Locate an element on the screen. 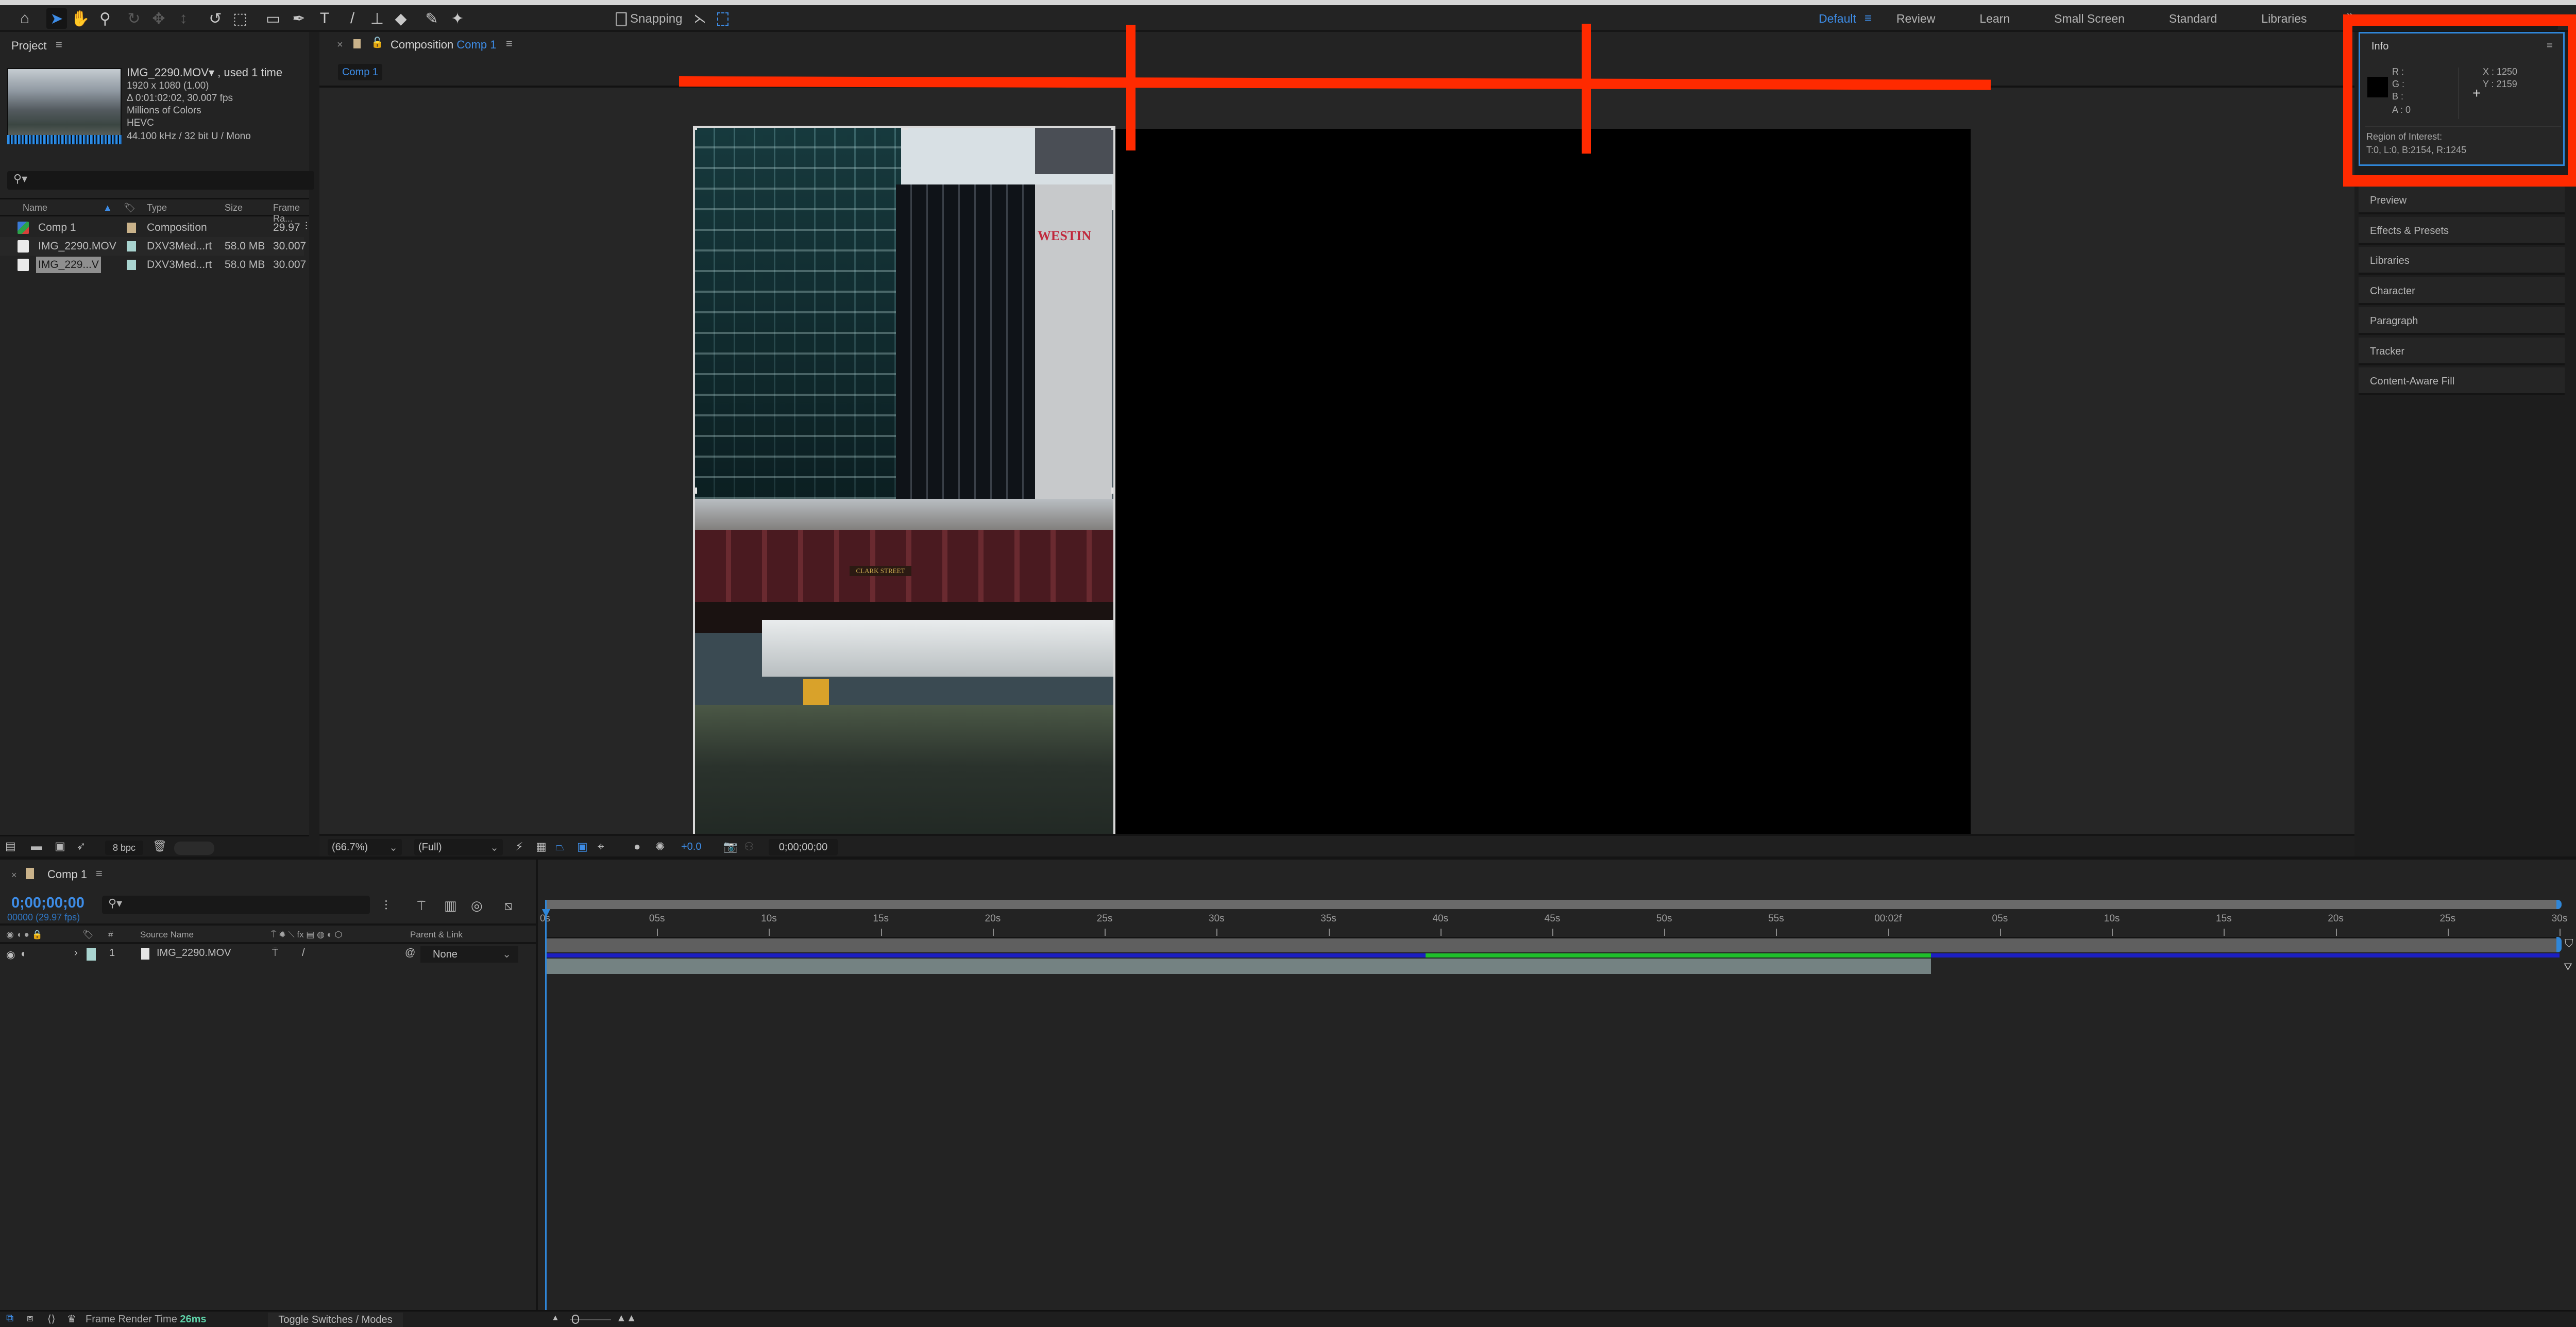 The image size is (2576, 1327). mask-path-visibility-icon: ⏢ is located at coordinates (560, 846).